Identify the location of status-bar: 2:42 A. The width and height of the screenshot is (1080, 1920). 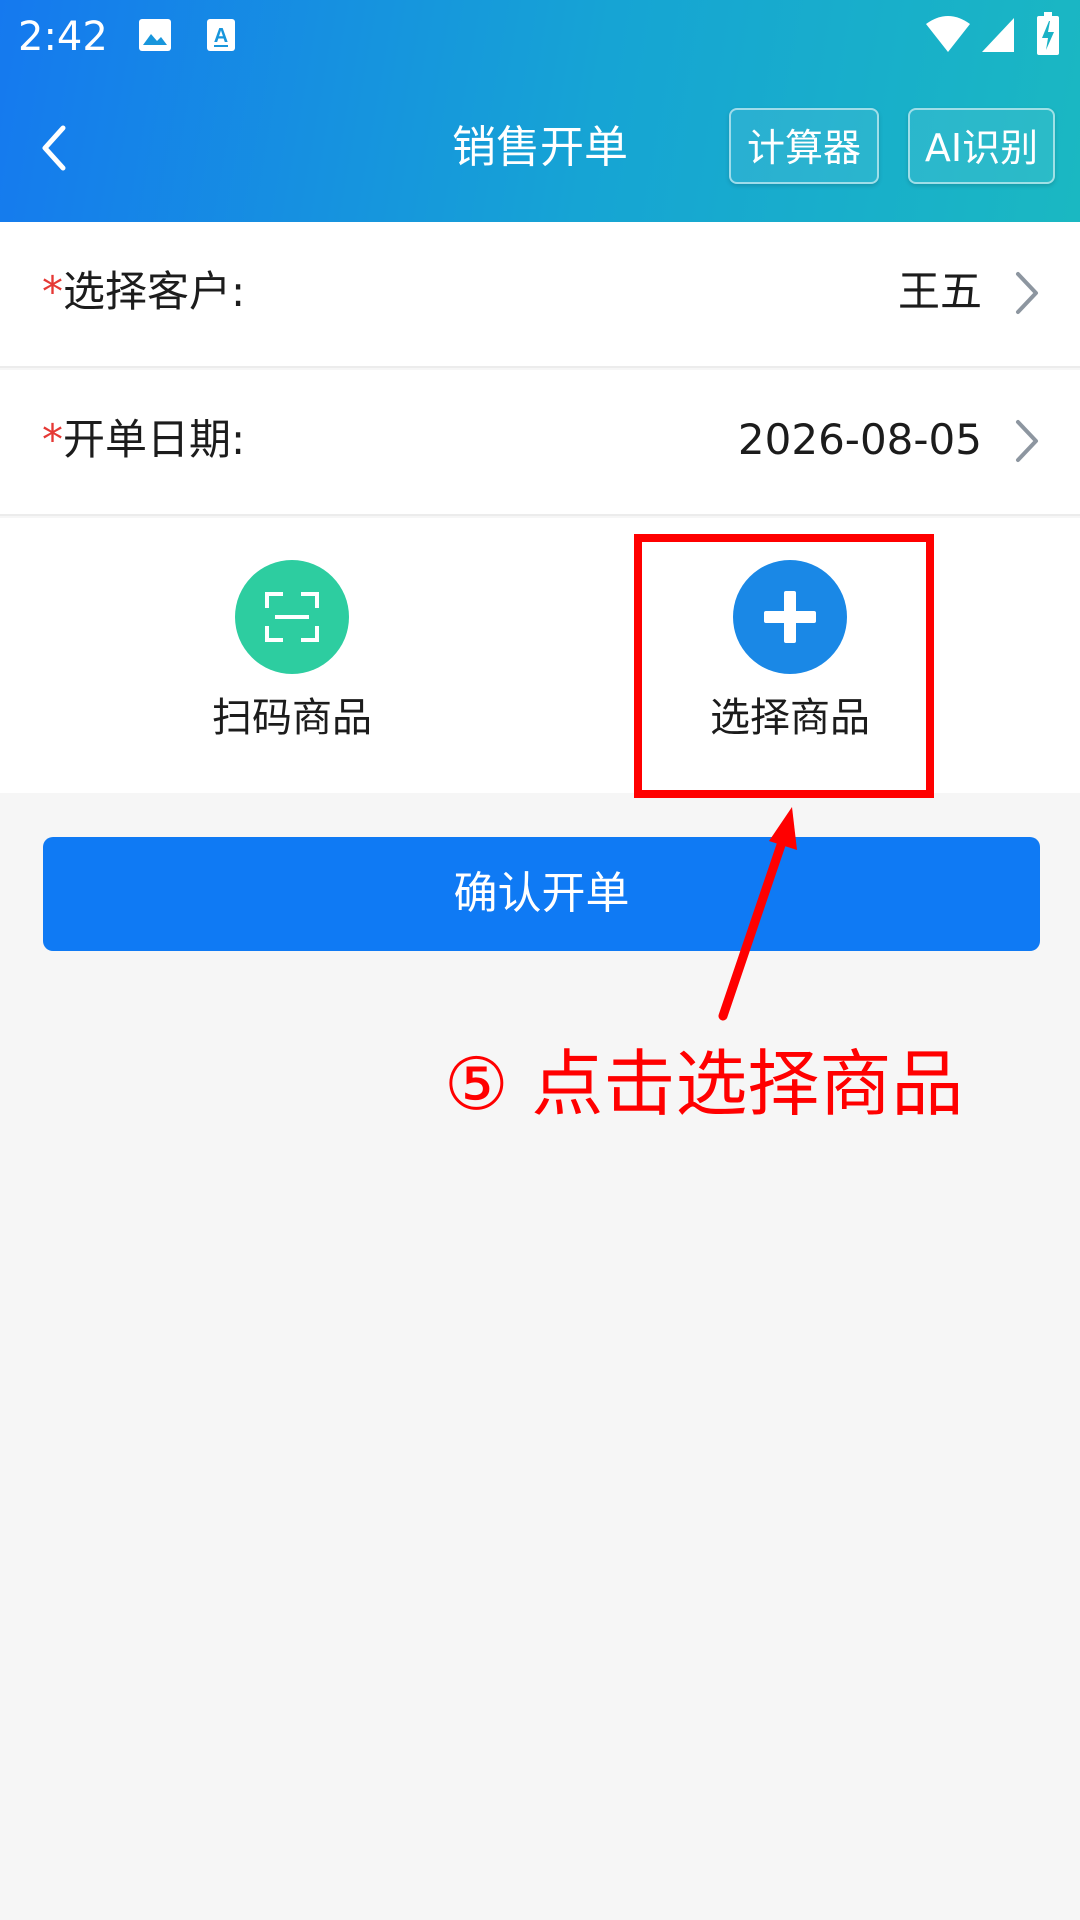
(540, 37).